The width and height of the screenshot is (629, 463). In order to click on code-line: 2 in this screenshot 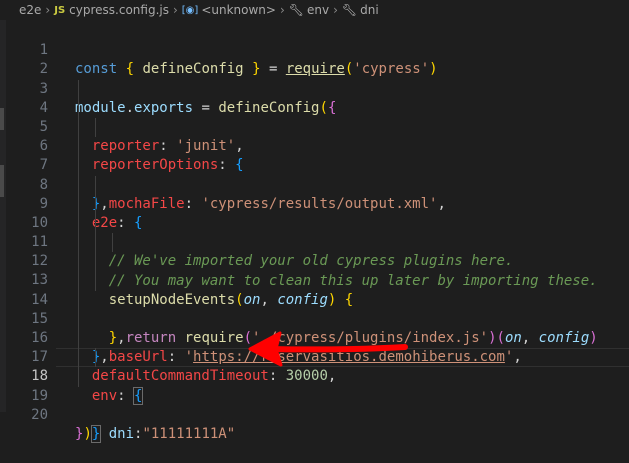, I will do `click(314, 59)`.